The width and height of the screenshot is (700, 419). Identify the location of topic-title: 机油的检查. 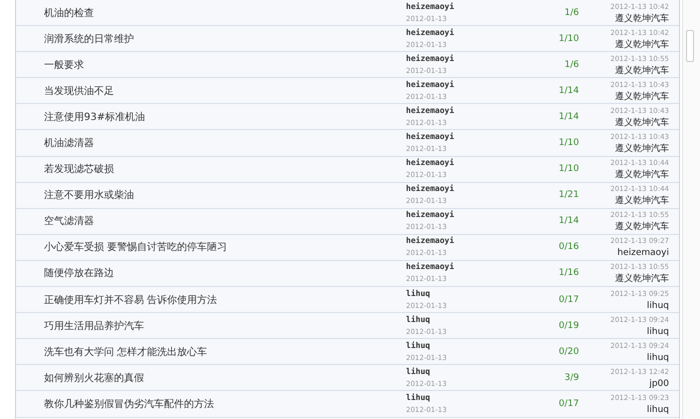
(211, 13).